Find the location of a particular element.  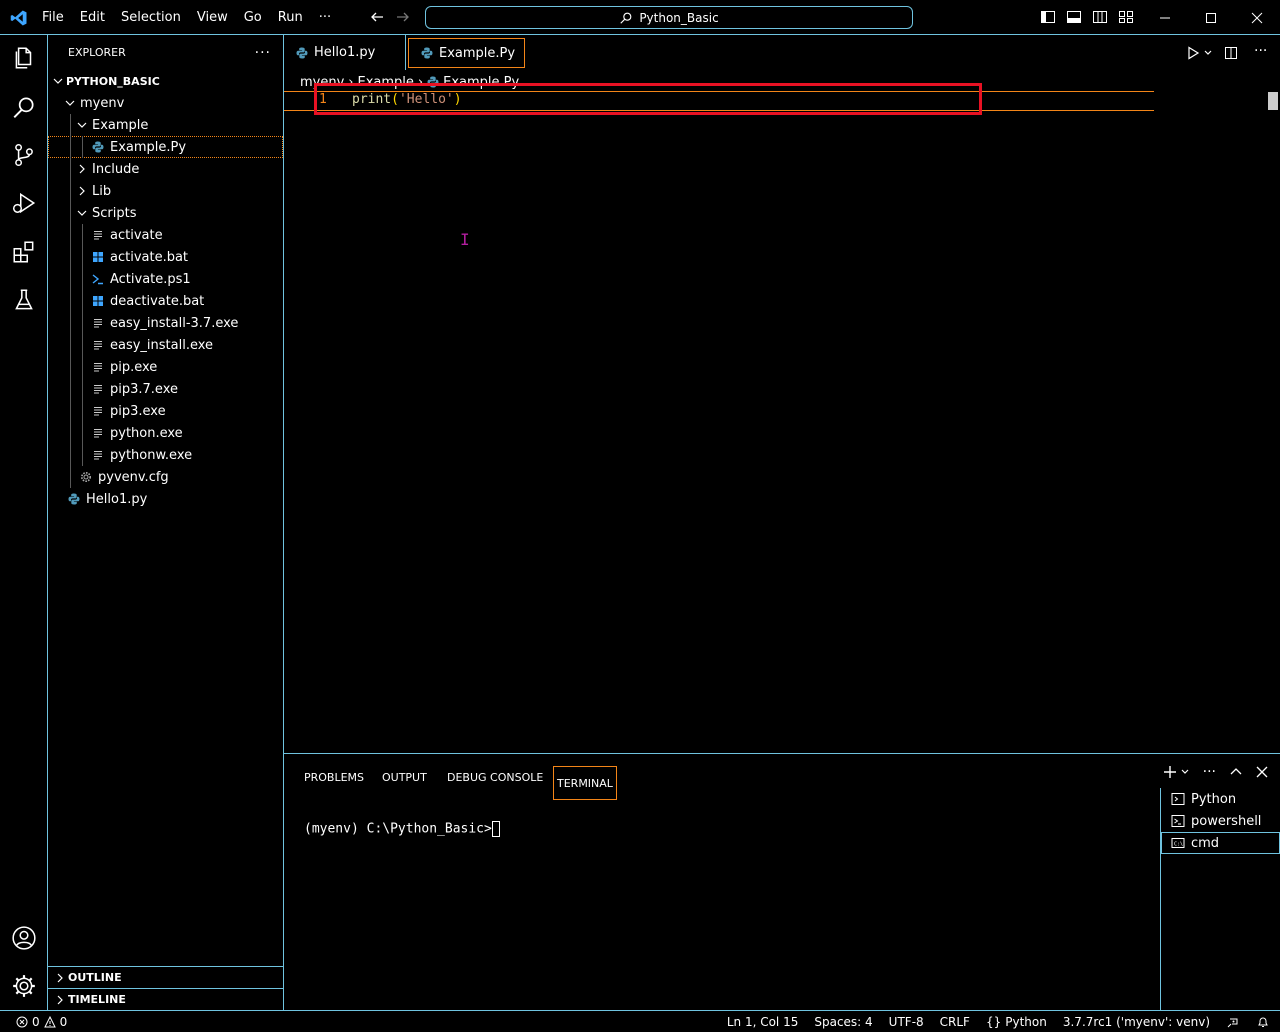

tree-label: Lib is located at coordinates (102, 191).